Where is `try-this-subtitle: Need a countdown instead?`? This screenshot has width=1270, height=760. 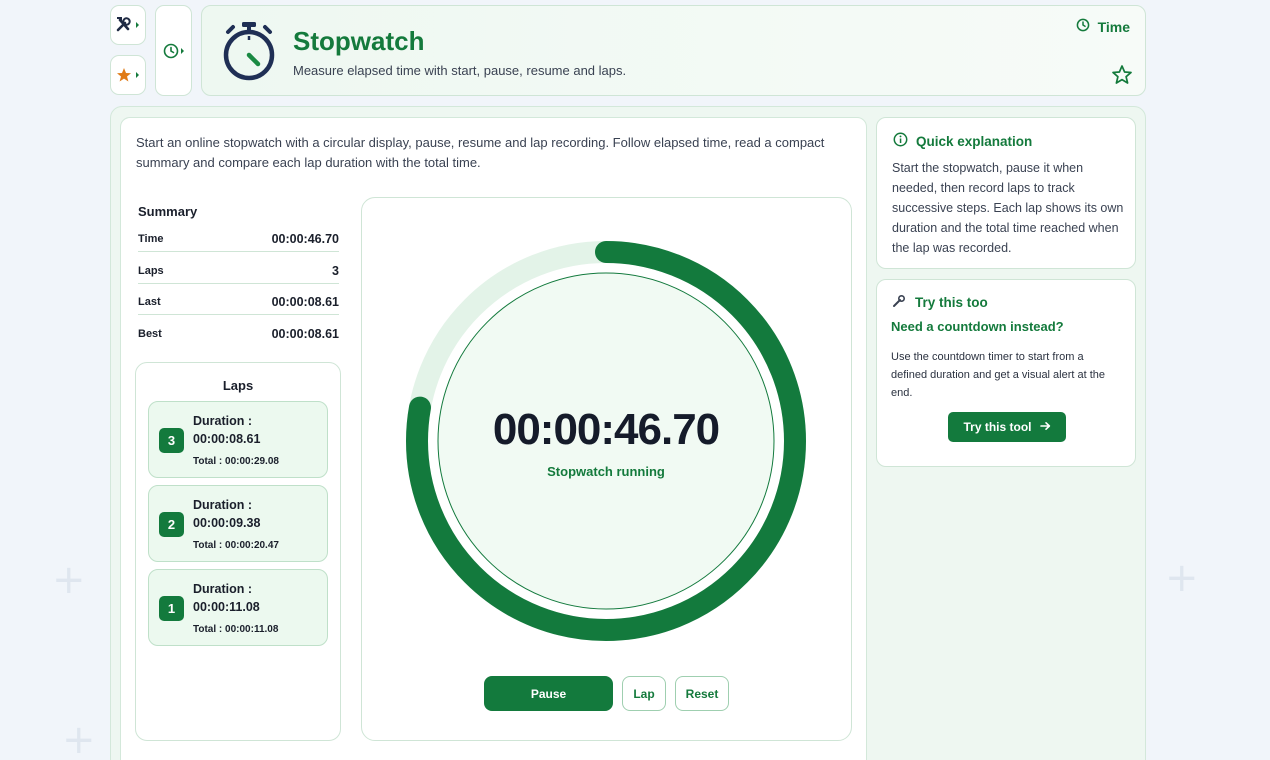
try-this-subtitle: Need a countdown instead? is located at coordinates (977, 326).